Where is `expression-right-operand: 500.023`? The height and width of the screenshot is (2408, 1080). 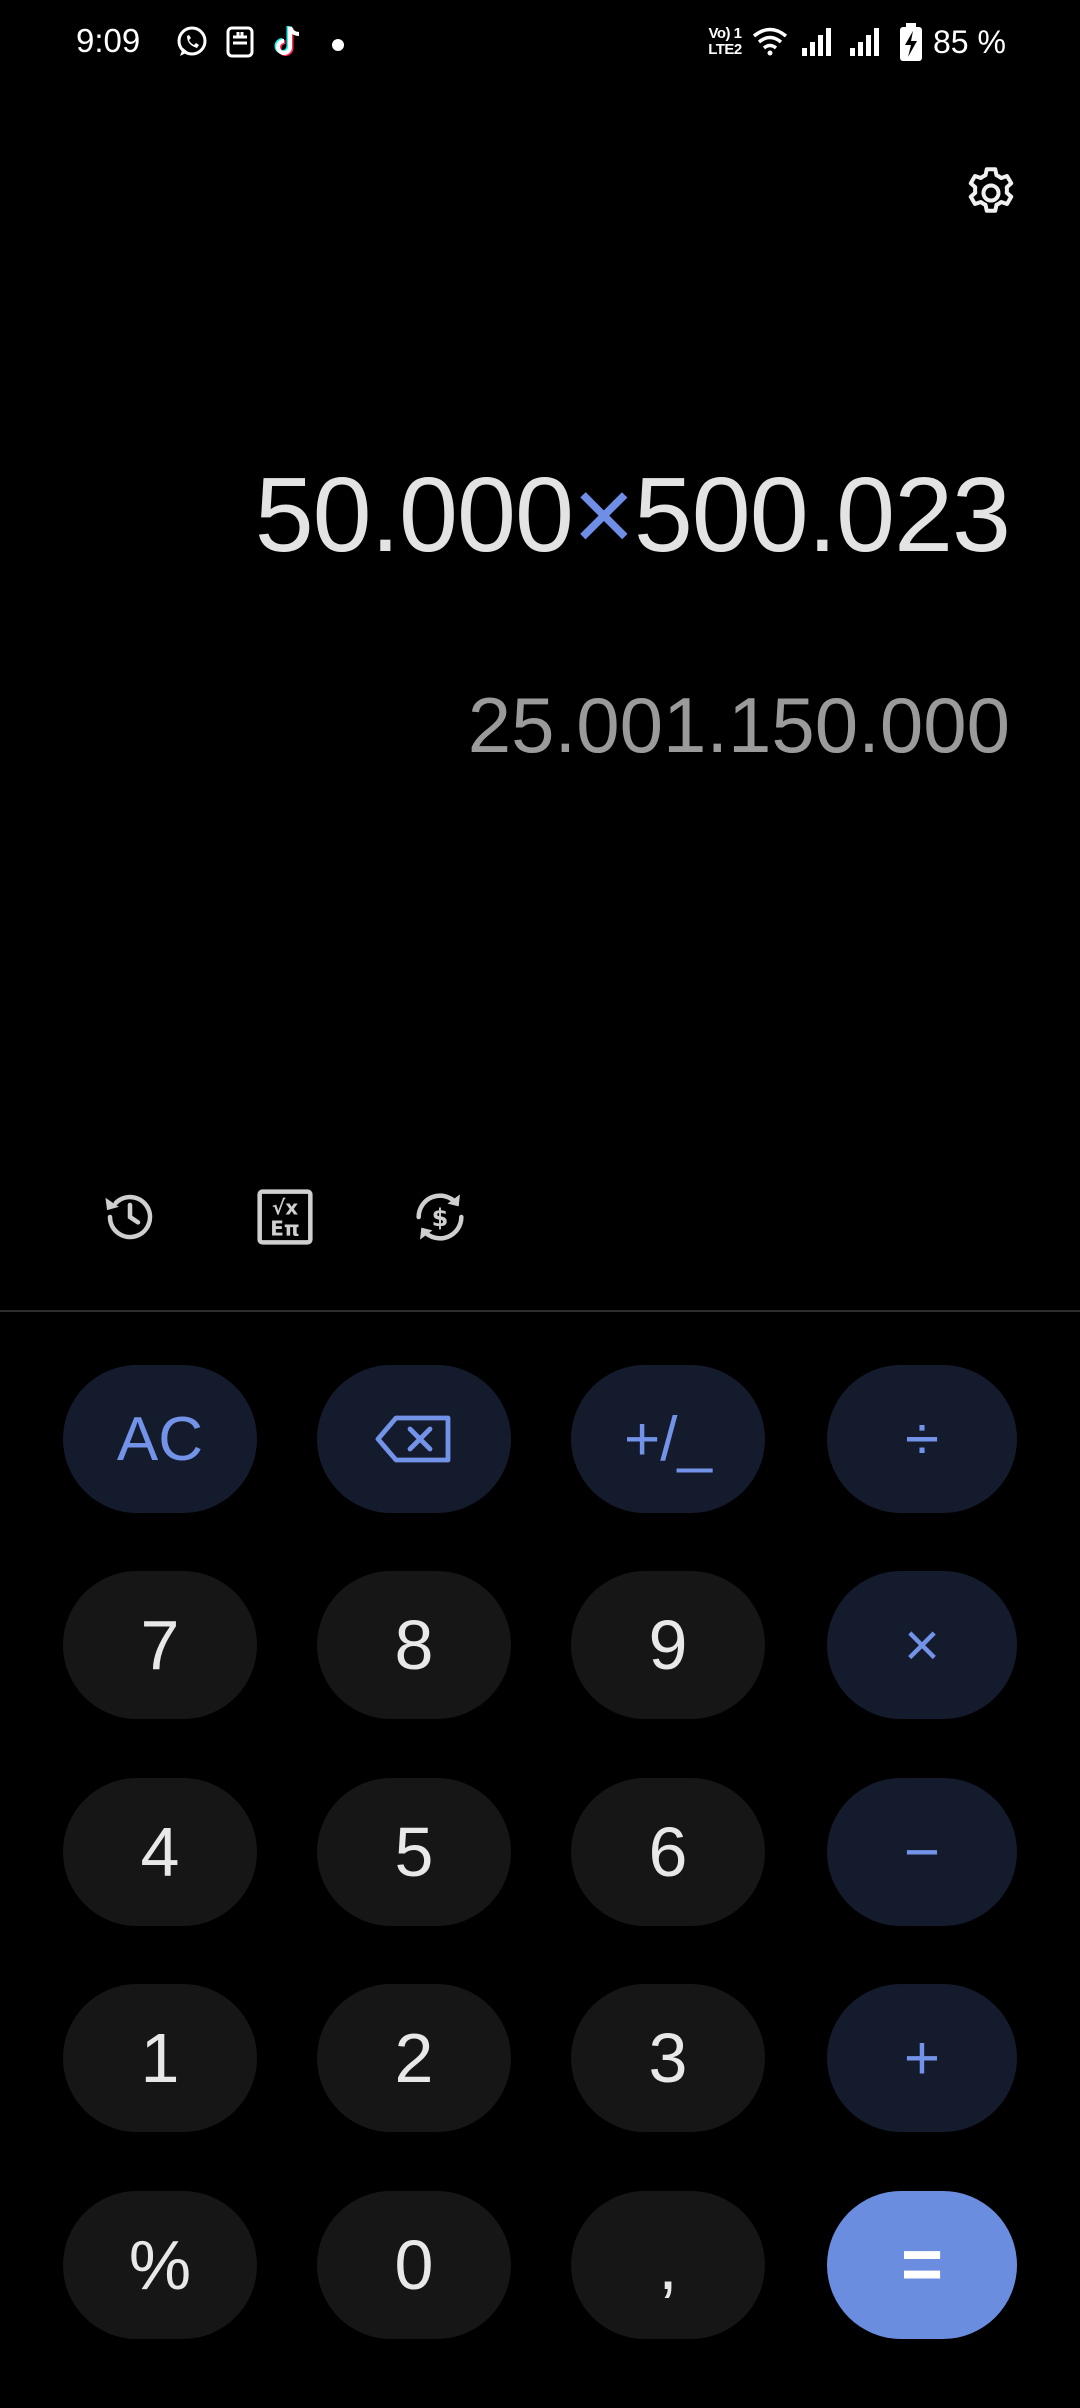 expression-right-operand: 500.023 is located at coordinates (822, 515).